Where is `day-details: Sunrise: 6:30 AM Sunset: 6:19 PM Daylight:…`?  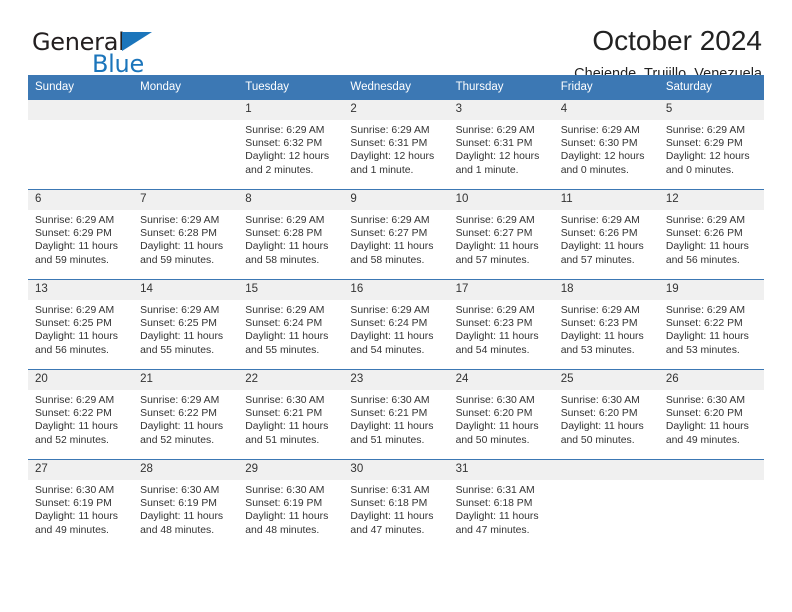
day-details: Sunrise: 6:30 AM Sunset: 6:19 PM Daylight:… is located at coordinates (80, 508).